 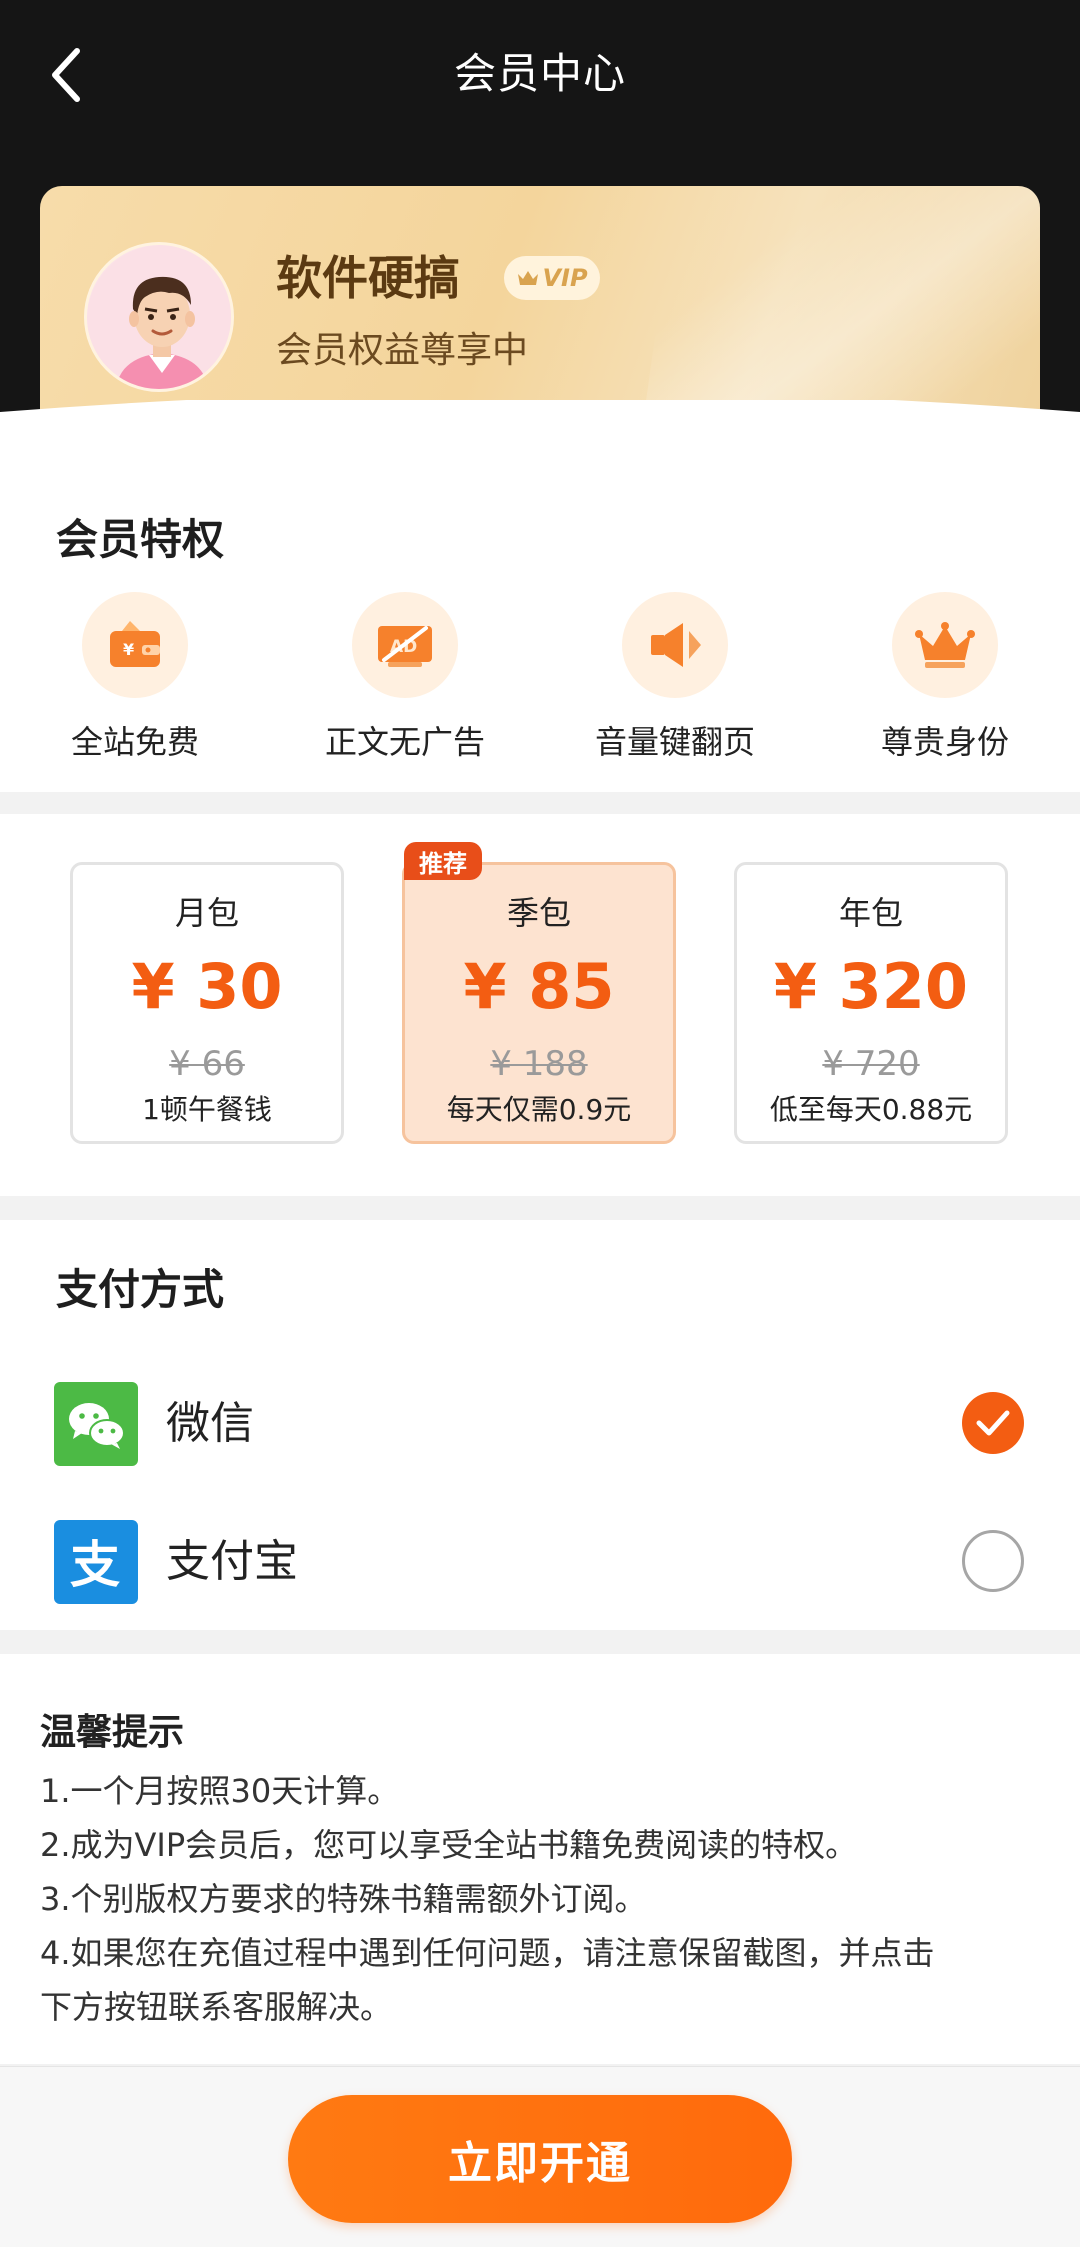 What do you see at coordinates (487, 1953) in the screenshot?
I see `tip-line: 4.如果您在充值过程中遇到任何问题，请注意保留截图，并点击` at bounding box center [487, 1953].